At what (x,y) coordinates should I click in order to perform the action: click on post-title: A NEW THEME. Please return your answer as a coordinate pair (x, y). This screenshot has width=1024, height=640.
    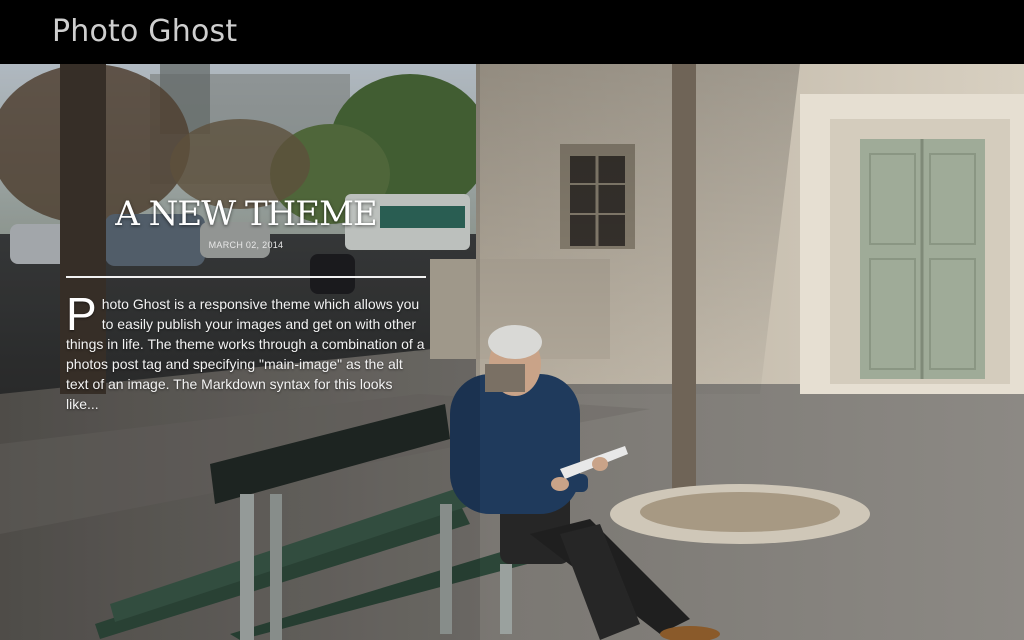
    Looking at the image, I should click on (246, 214).